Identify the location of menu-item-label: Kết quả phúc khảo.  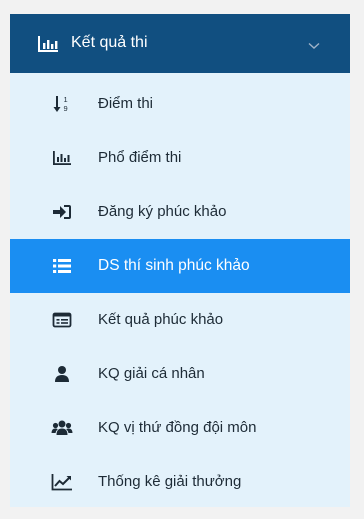
(161, 319).